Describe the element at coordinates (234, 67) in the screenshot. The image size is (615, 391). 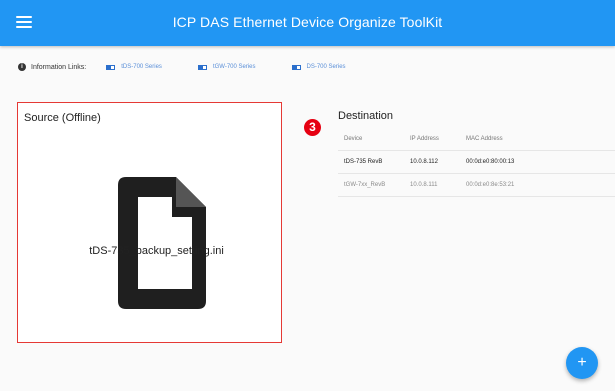
I see `link-label: tGW-700 Series` at that location.